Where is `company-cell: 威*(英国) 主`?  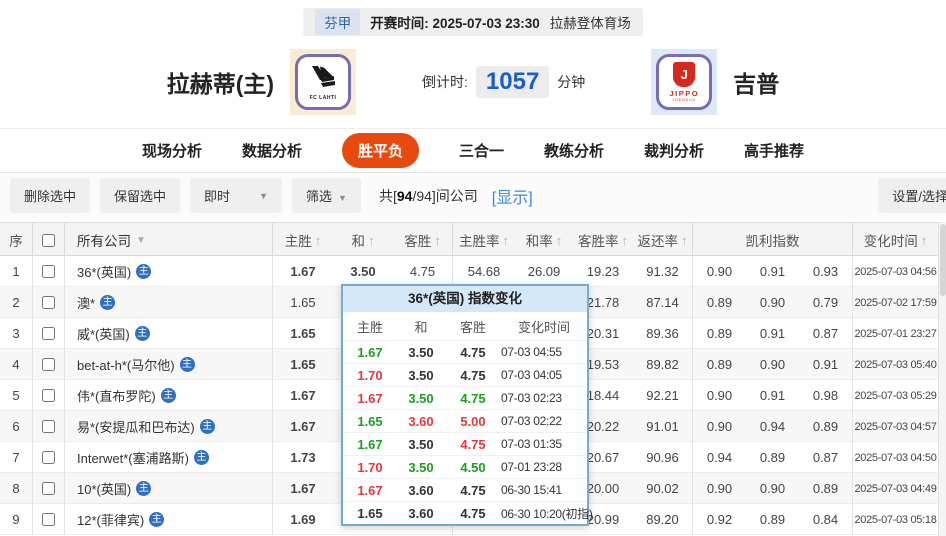
company-cell: 威*(英国) 主 is located at coordinates (169, 333).